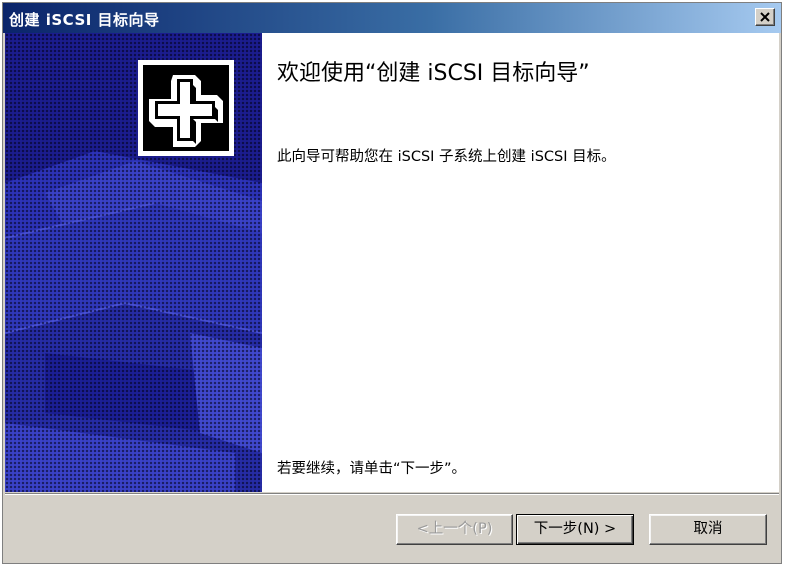 The image size is (788, 569). I want to click on wizard-cross-logo-icon, so click(186, 111).